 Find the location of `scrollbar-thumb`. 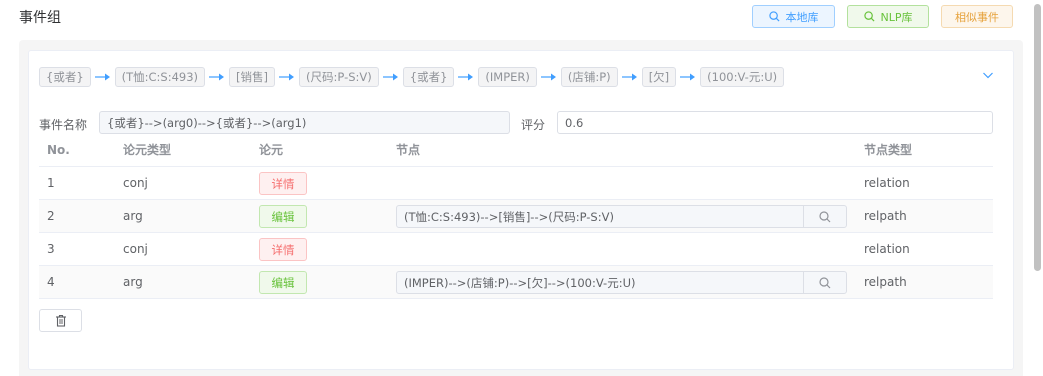

scrollbar-thumb is located at coordinates (1037, 137).